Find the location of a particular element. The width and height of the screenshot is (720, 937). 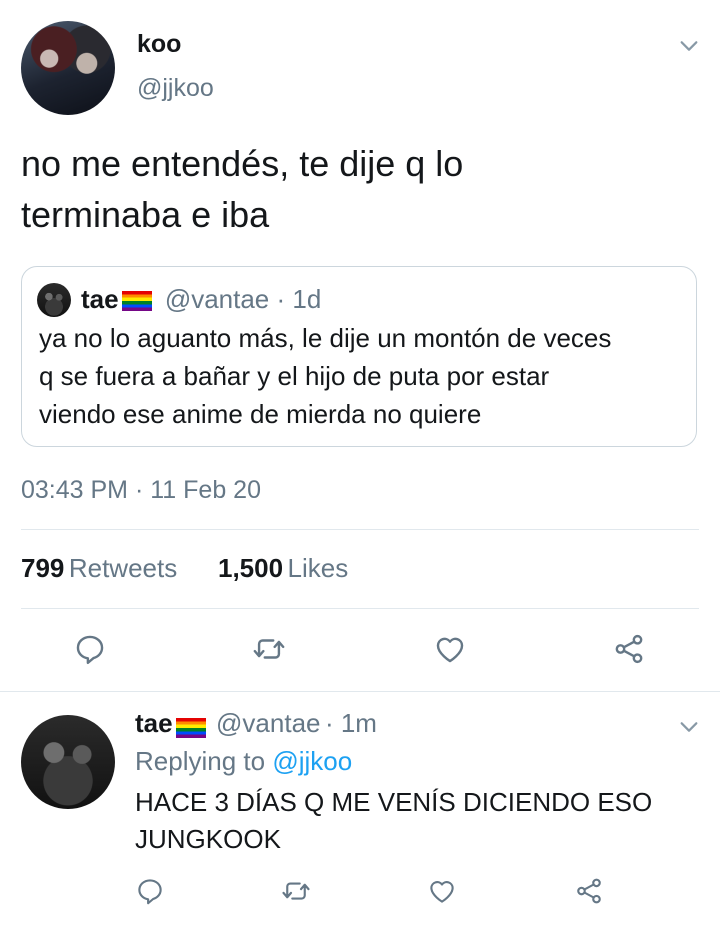

reply-text-line: HACE 3 DÍAS Q ME VENÍS DICIENDO ESO is located at coordinates (394, 802).